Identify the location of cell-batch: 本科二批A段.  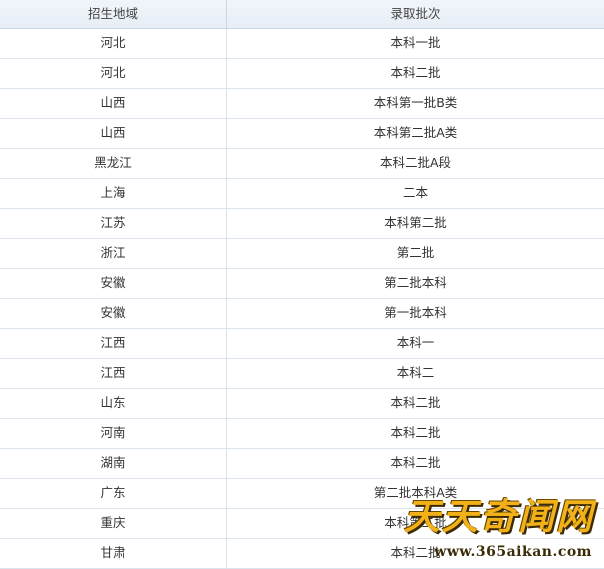
(415, 163).